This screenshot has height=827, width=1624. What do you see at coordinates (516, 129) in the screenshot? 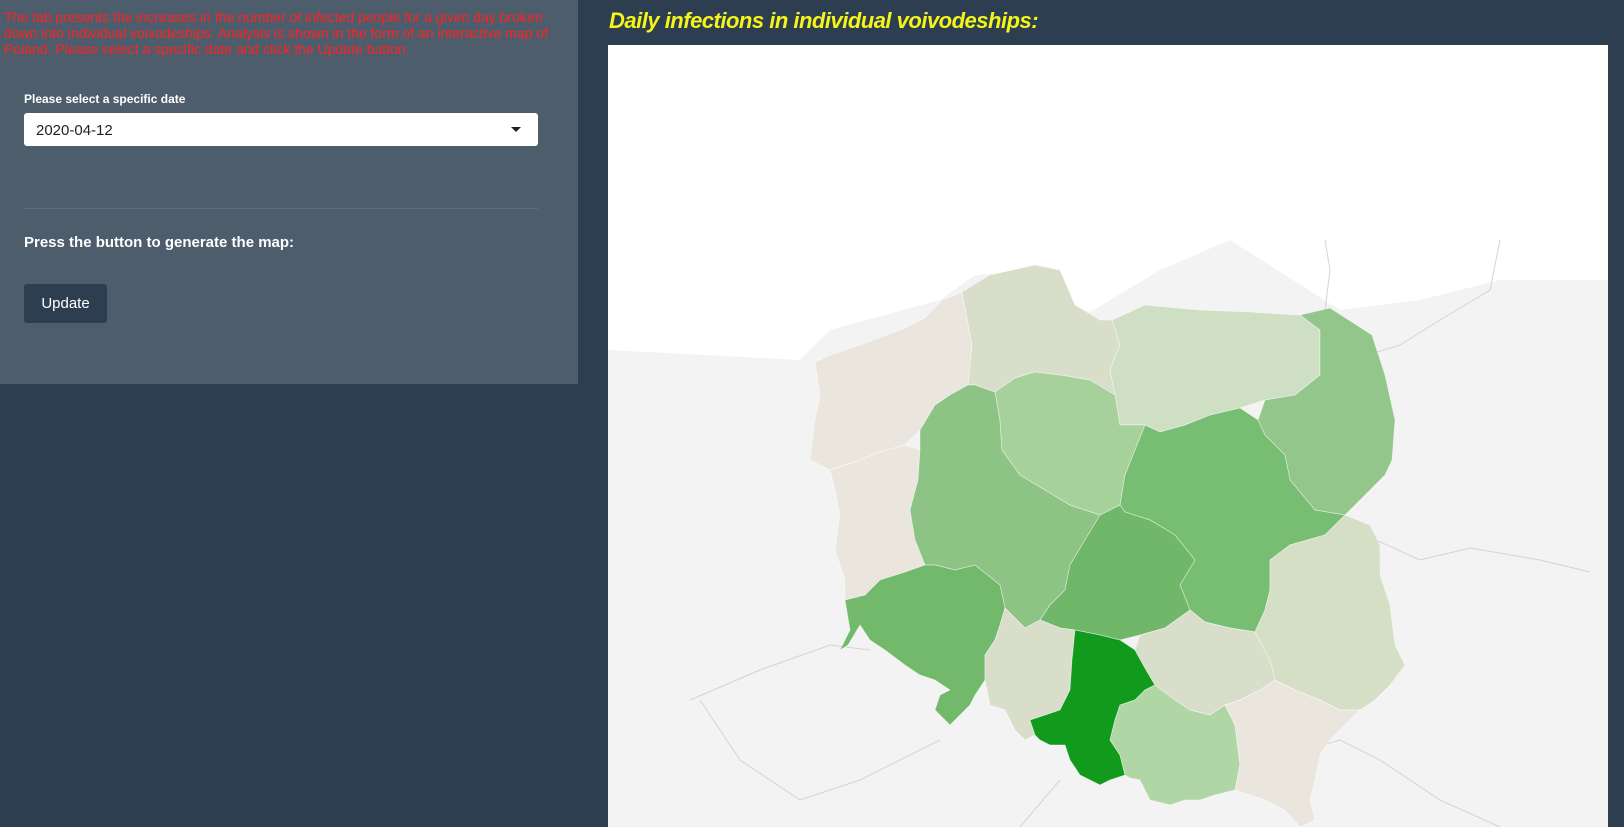
I see `chevron-down-icon` at bounding box center [516, 129].